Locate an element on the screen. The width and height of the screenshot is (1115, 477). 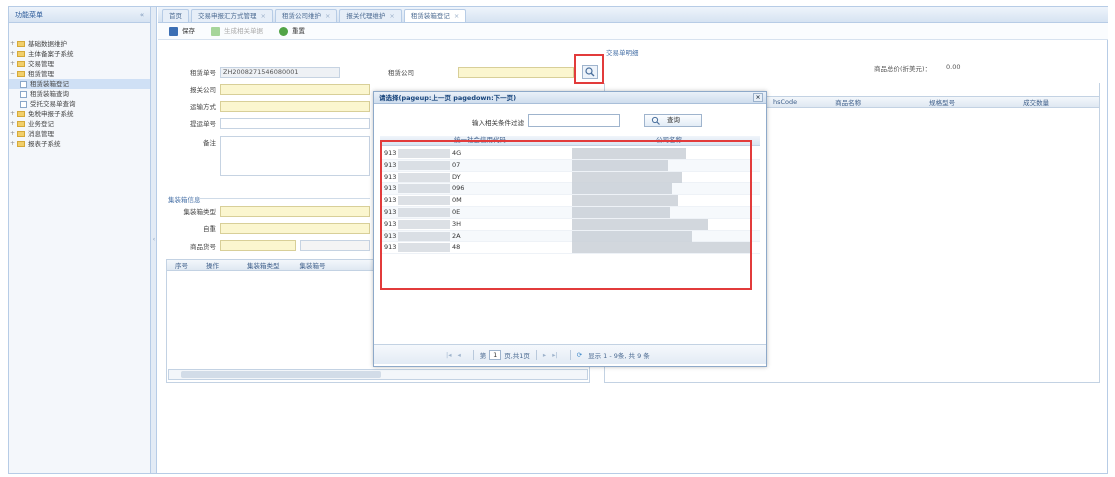
tab-label: 首页 is located at coordinates (175, 16).